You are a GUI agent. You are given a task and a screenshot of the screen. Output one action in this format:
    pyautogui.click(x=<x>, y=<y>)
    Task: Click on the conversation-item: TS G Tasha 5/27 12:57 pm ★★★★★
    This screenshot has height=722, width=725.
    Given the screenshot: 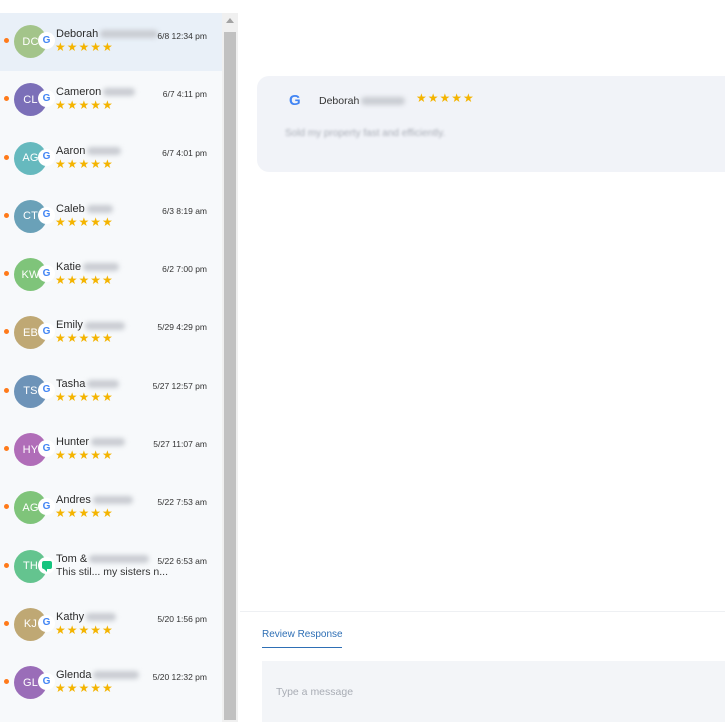 What is the action you would take?
    pyautogui.click(x=111, y=392)
    